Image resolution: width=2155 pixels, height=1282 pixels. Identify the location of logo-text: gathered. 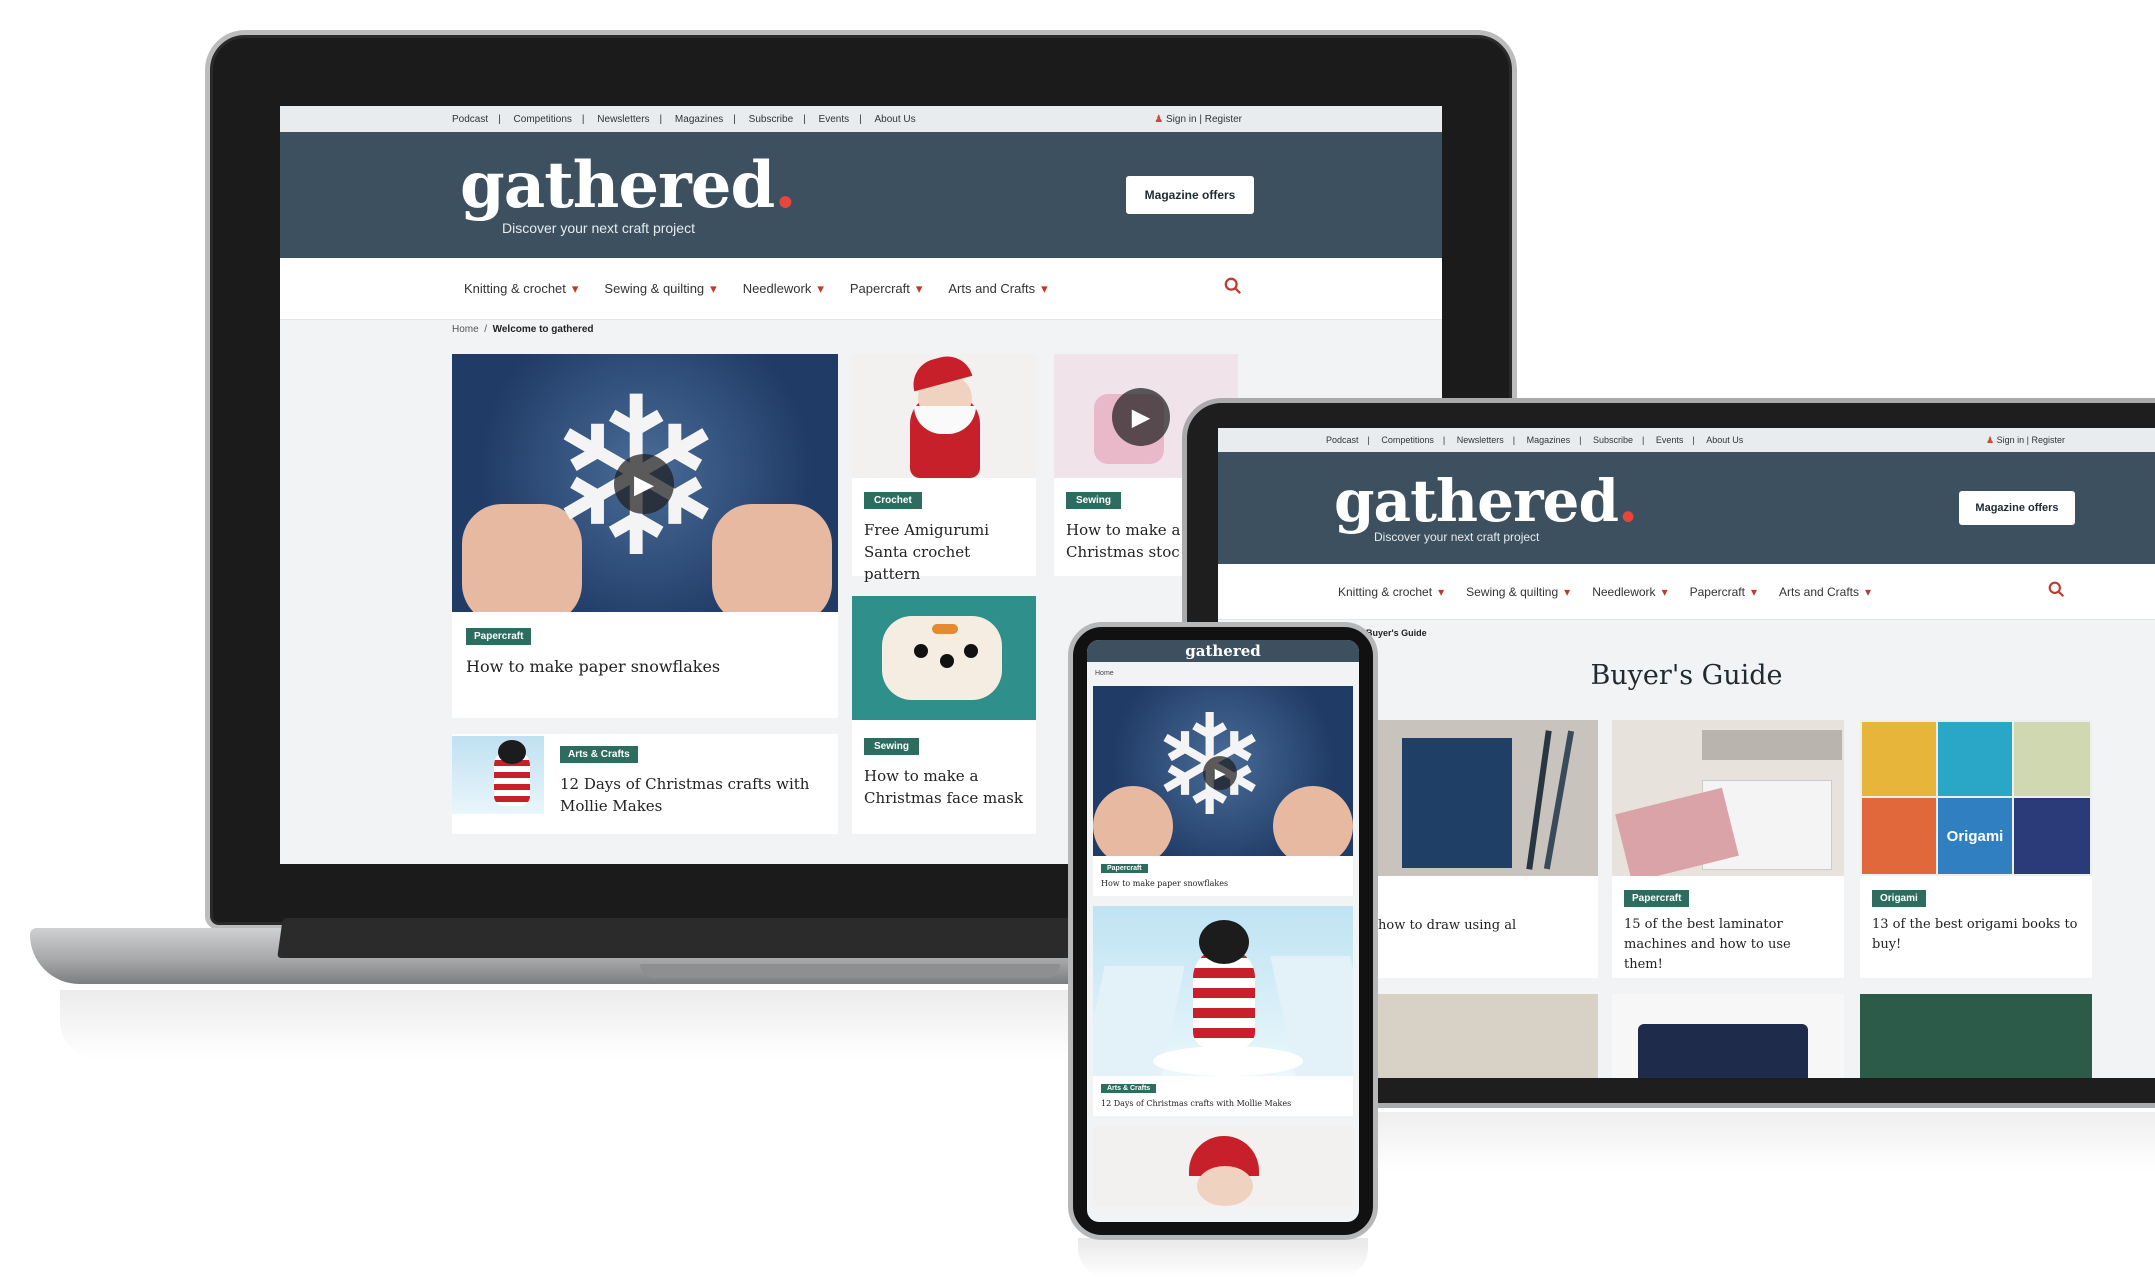
(617, 185).